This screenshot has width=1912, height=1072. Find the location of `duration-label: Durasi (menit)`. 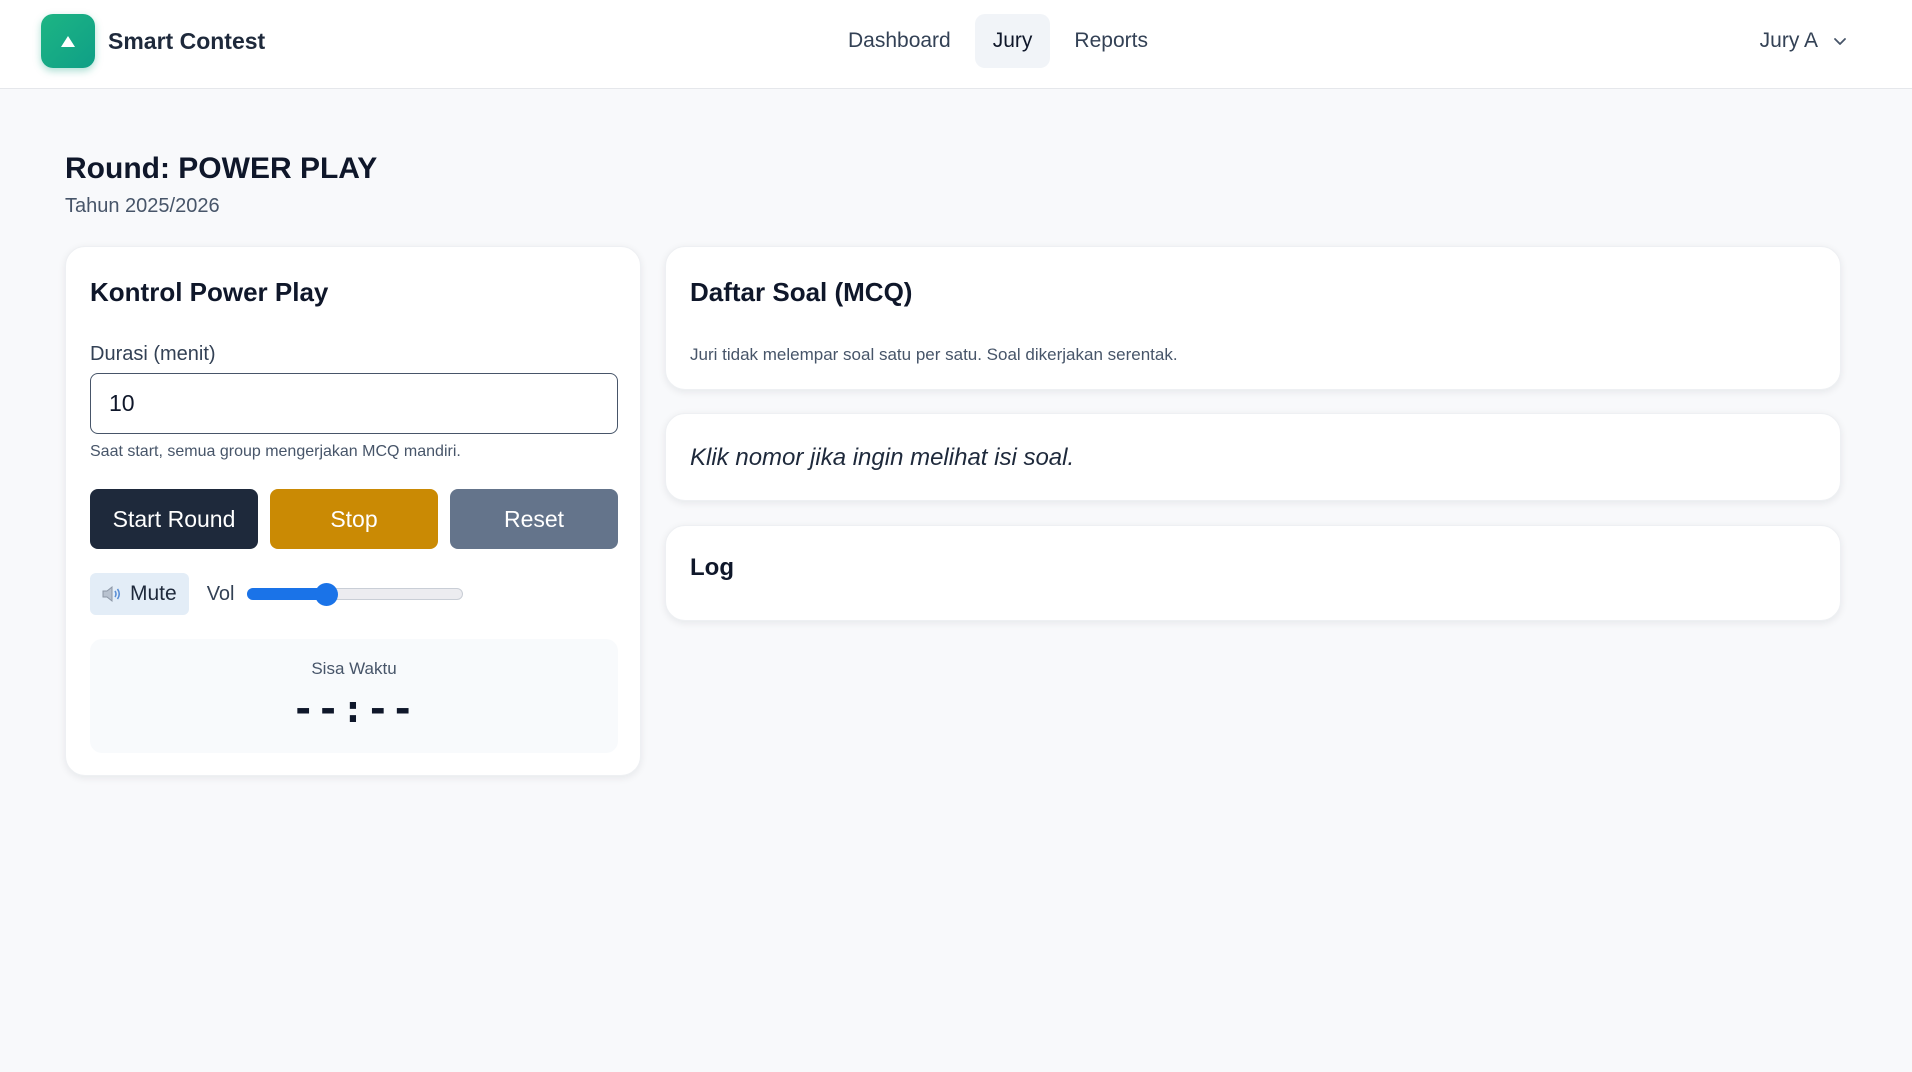

duration-label: Durasi (menit) is located at coordinates (153, 354).